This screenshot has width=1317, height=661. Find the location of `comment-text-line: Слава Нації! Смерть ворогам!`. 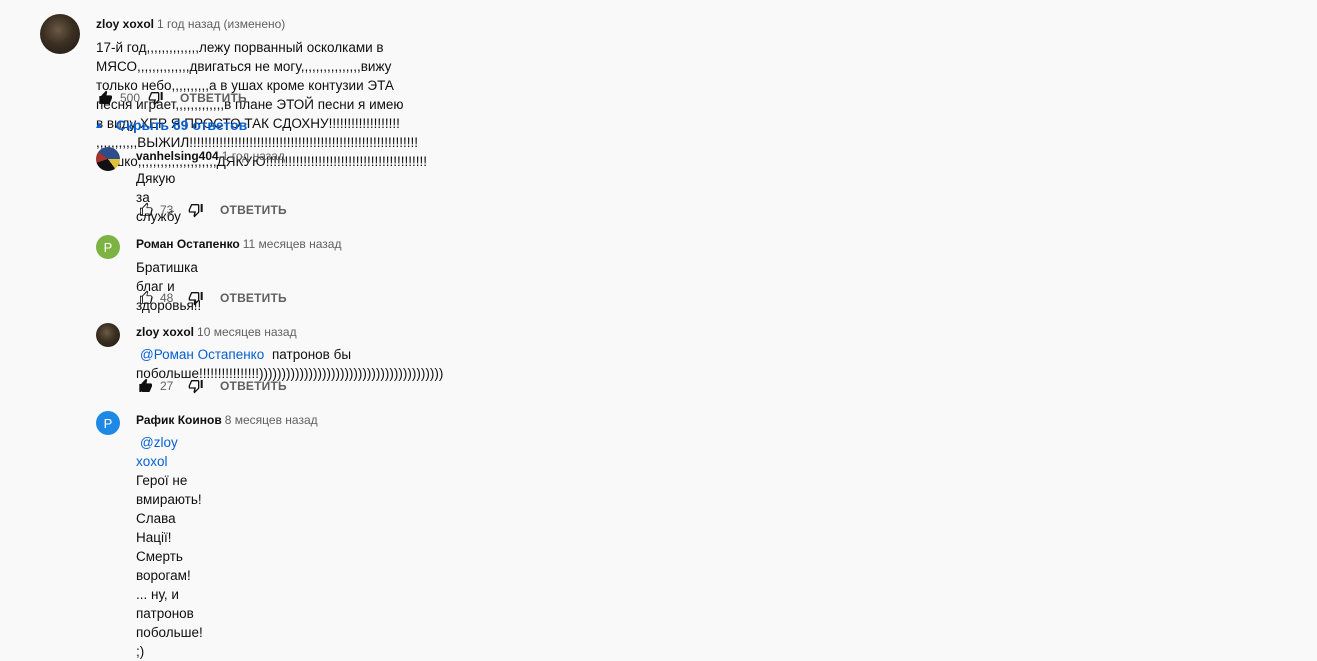

comment-text-line: Слава Нації! Смерть ворогам! is located at coordinates (163, 547).